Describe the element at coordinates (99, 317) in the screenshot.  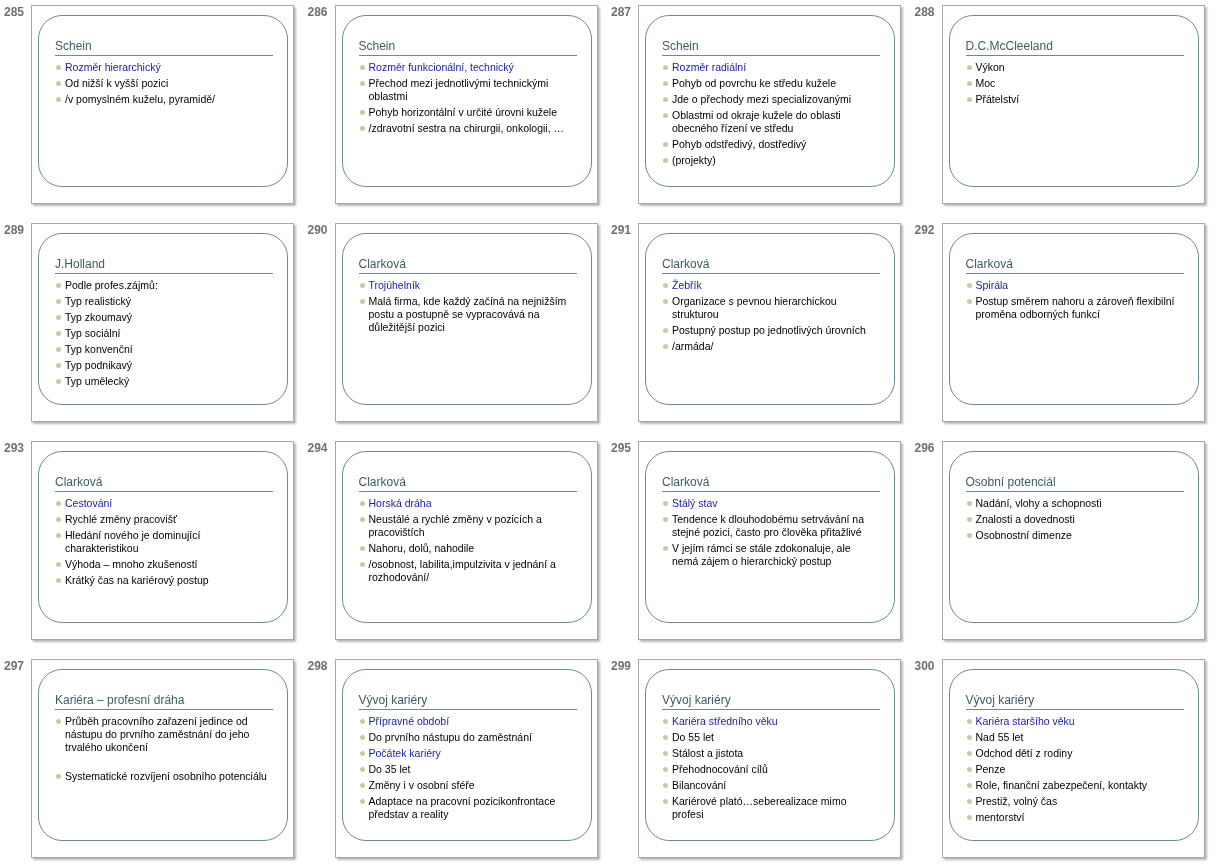
I see `bullet-text: Typ zkoumavý` at that location.